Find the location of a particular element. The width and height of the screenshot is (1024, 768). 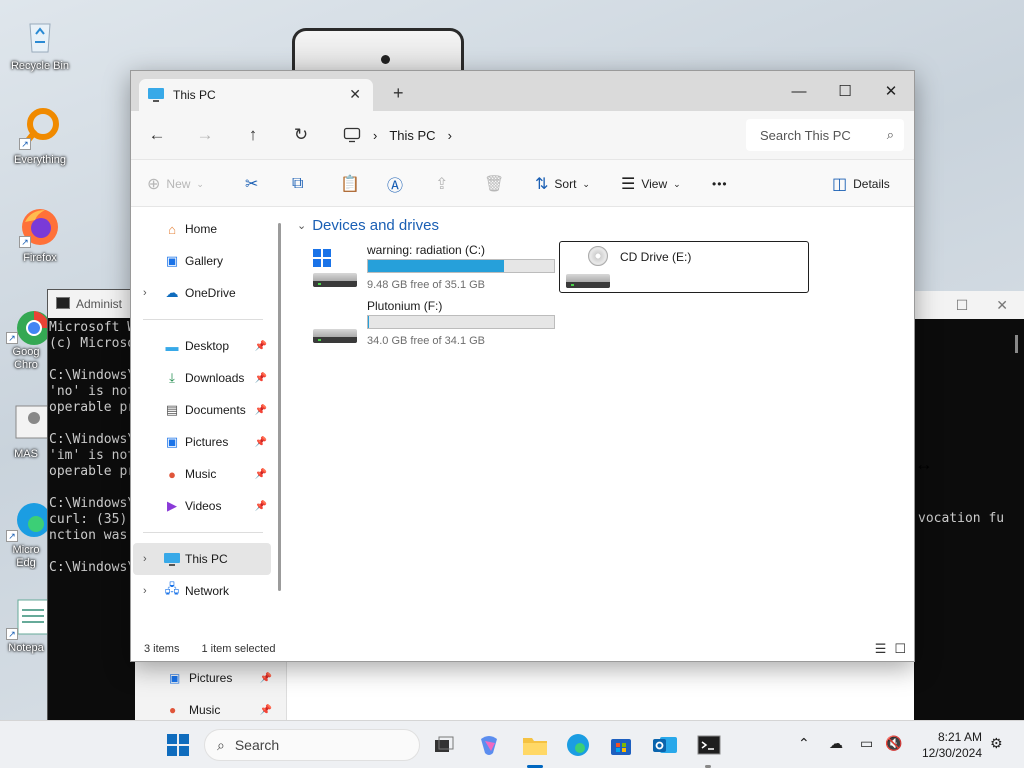

new-tab-button: + is located at coordinates (398, 93).